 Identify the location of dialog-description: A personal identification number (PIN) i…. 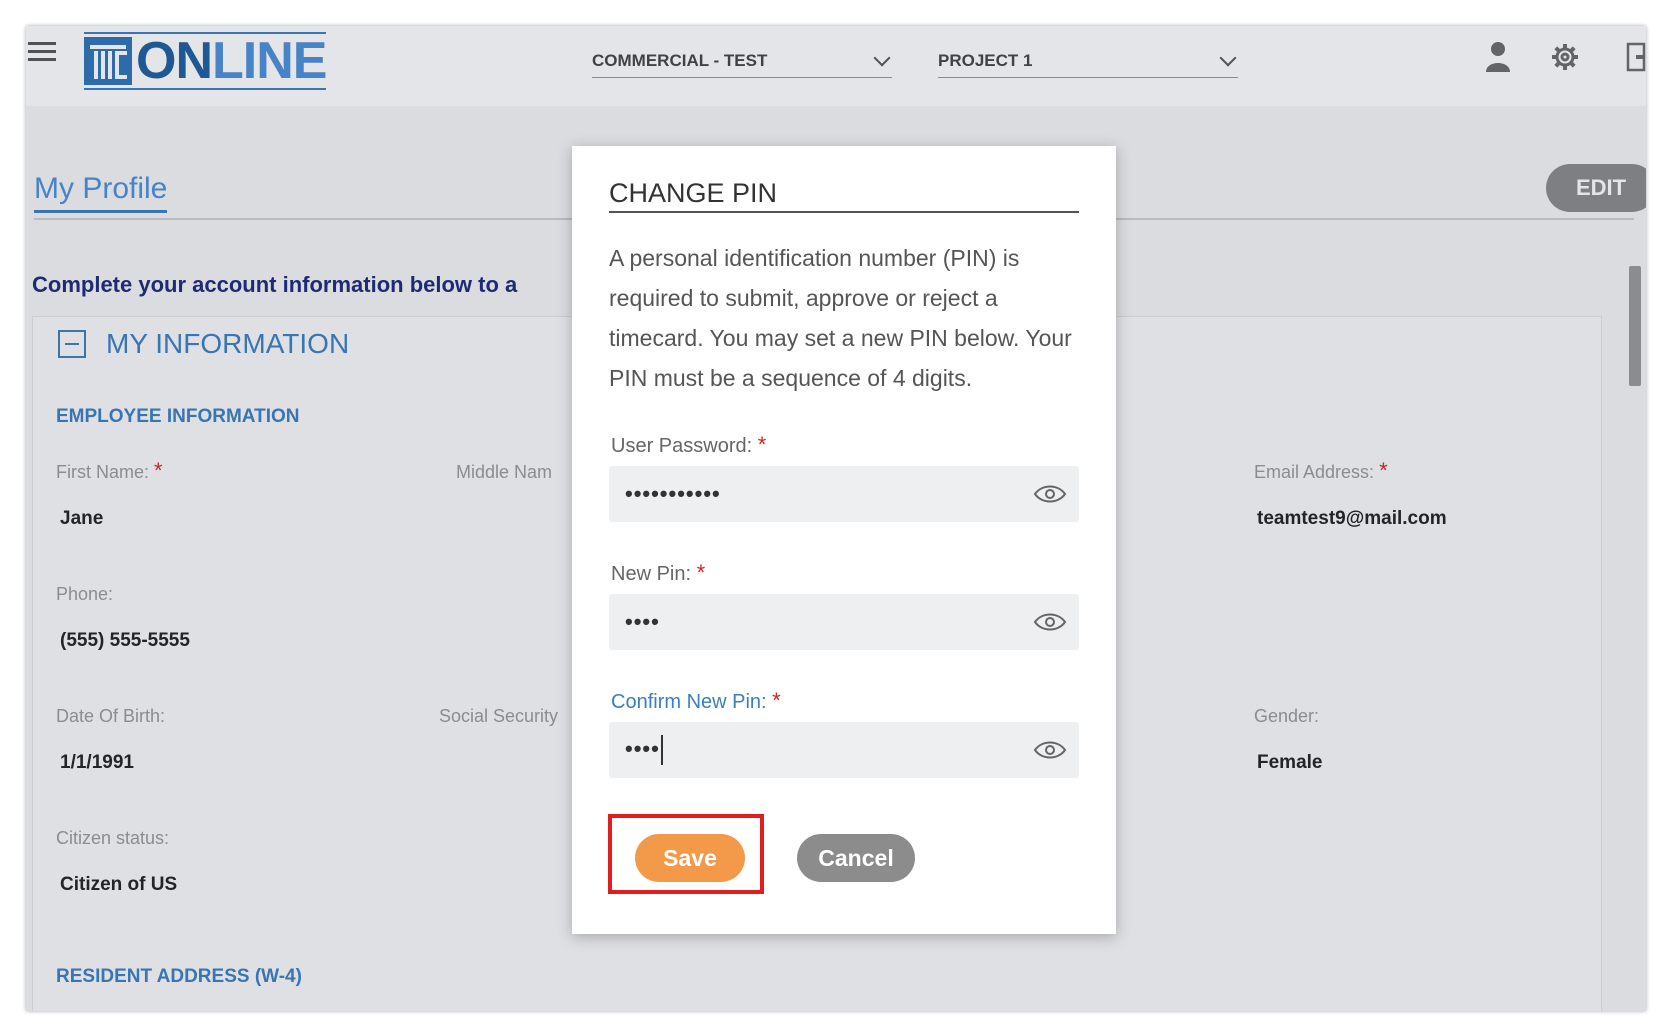
(840, 318).